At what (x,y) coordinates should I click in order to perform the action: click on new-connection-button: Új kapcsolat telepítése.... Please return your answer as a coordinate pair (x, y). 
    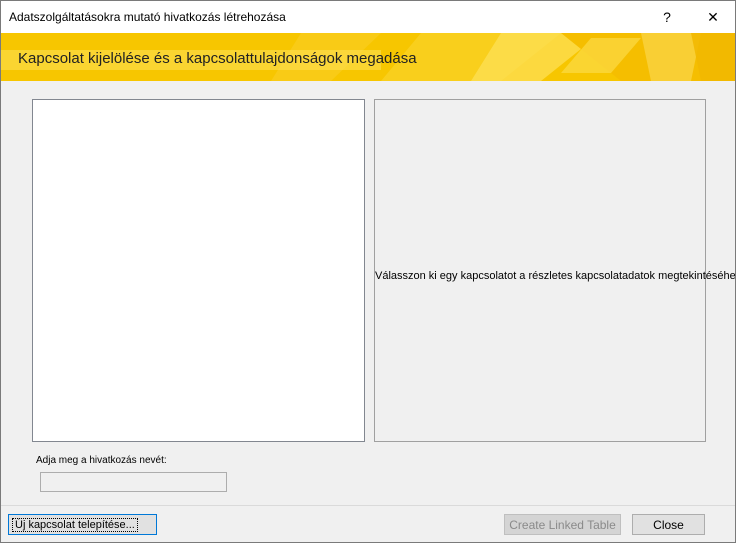
    Looking at the image, I should click on (82, 524).